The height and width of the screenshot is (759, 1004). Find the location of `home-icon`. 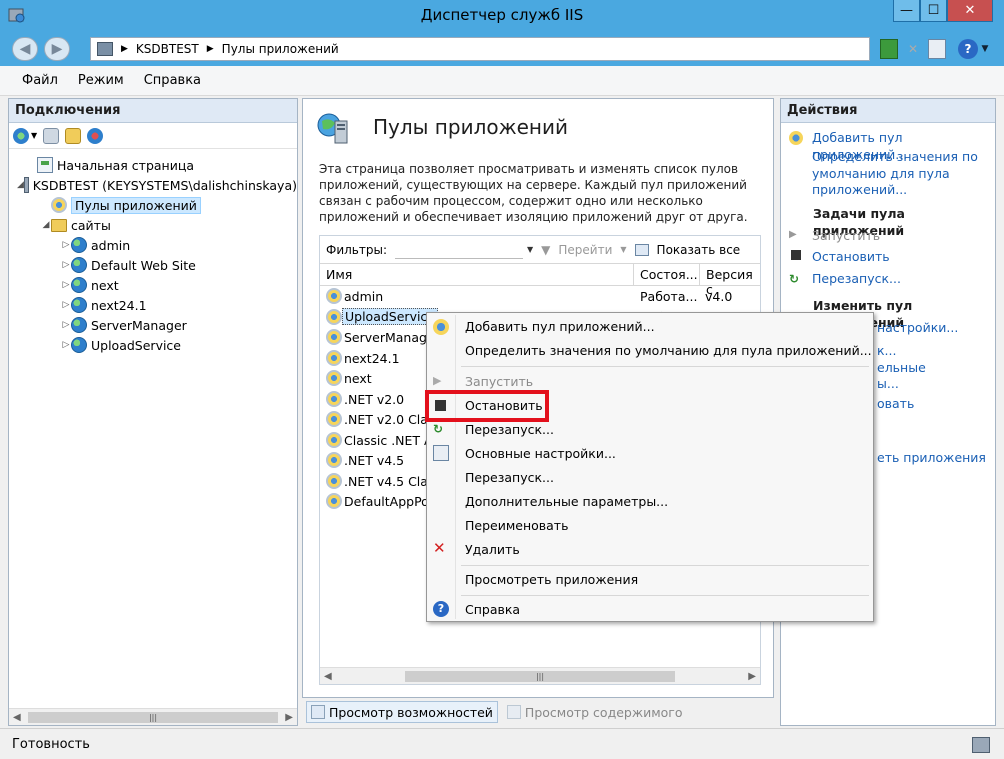

home-icon is located at coordinates (937, 49).